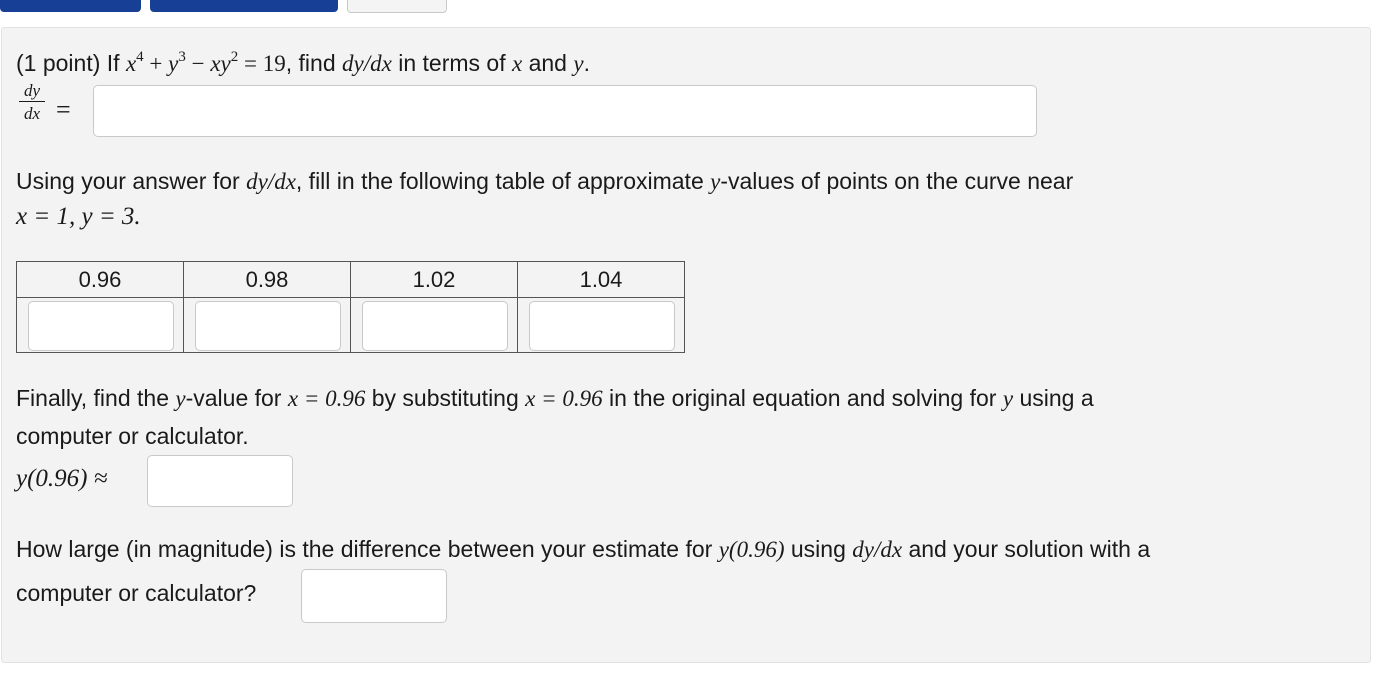 The width and height of the screenshot is (1390, 684). I want to click on y096-answer-input, so click(220, 481).